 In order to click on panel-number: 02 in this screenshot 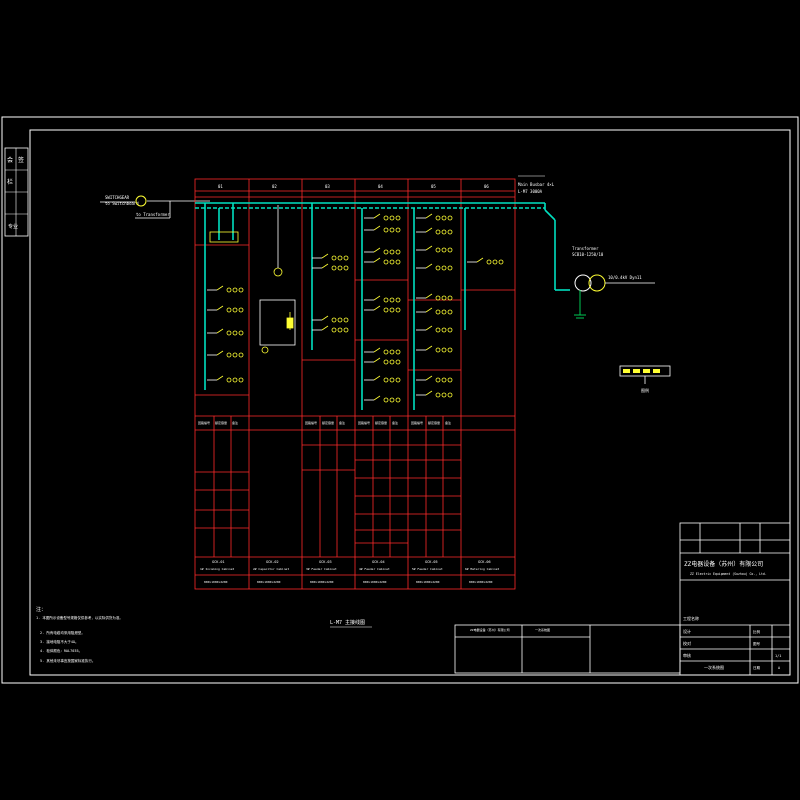, I will do `click(274, 186)`.